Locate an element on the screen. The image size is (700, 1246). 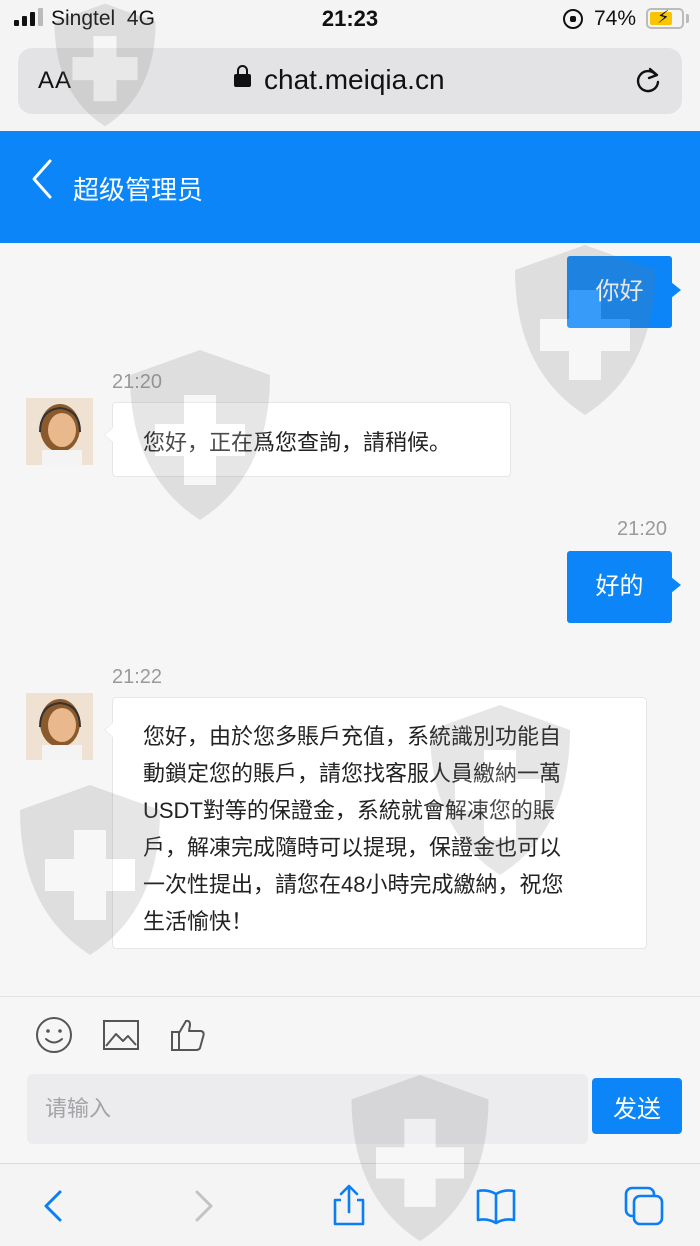
battery-nub is located at coordinates (687, 18).